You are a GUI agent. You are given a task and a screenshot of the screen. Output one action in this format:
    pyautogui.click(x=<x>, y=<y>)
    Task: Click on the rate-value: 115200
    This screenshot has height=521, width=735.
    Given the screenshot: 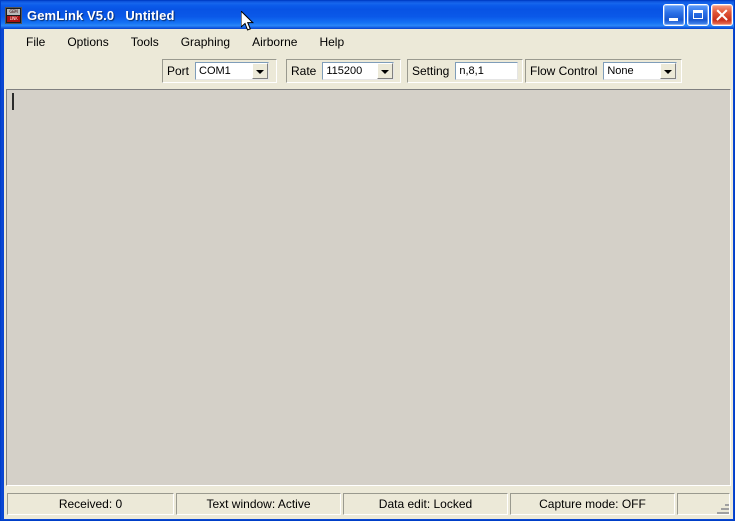 What is the action you would take?
    pyautogui.click(x=344, y=71)
    